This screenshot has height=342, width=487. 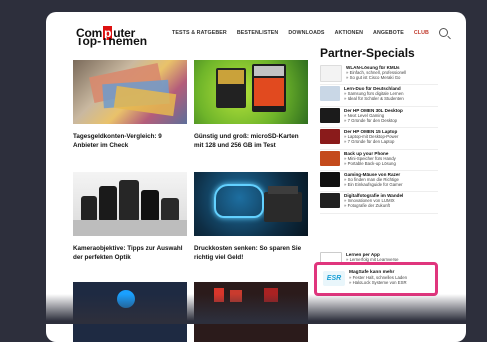 I want to click on nav-club: CLUB, so click(x=421, y=33).